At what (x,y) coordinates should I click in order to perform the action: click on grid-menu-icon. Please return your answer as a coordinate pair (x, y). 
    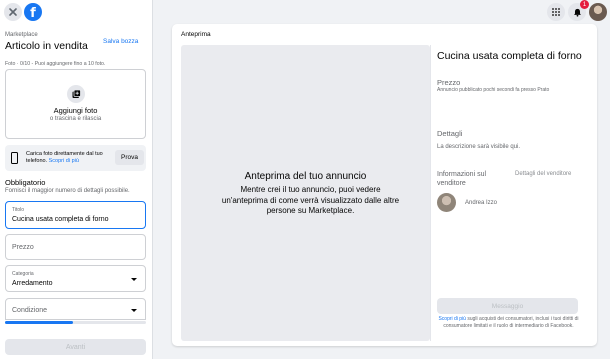
    Looking at the image, I should click on (556, 12).